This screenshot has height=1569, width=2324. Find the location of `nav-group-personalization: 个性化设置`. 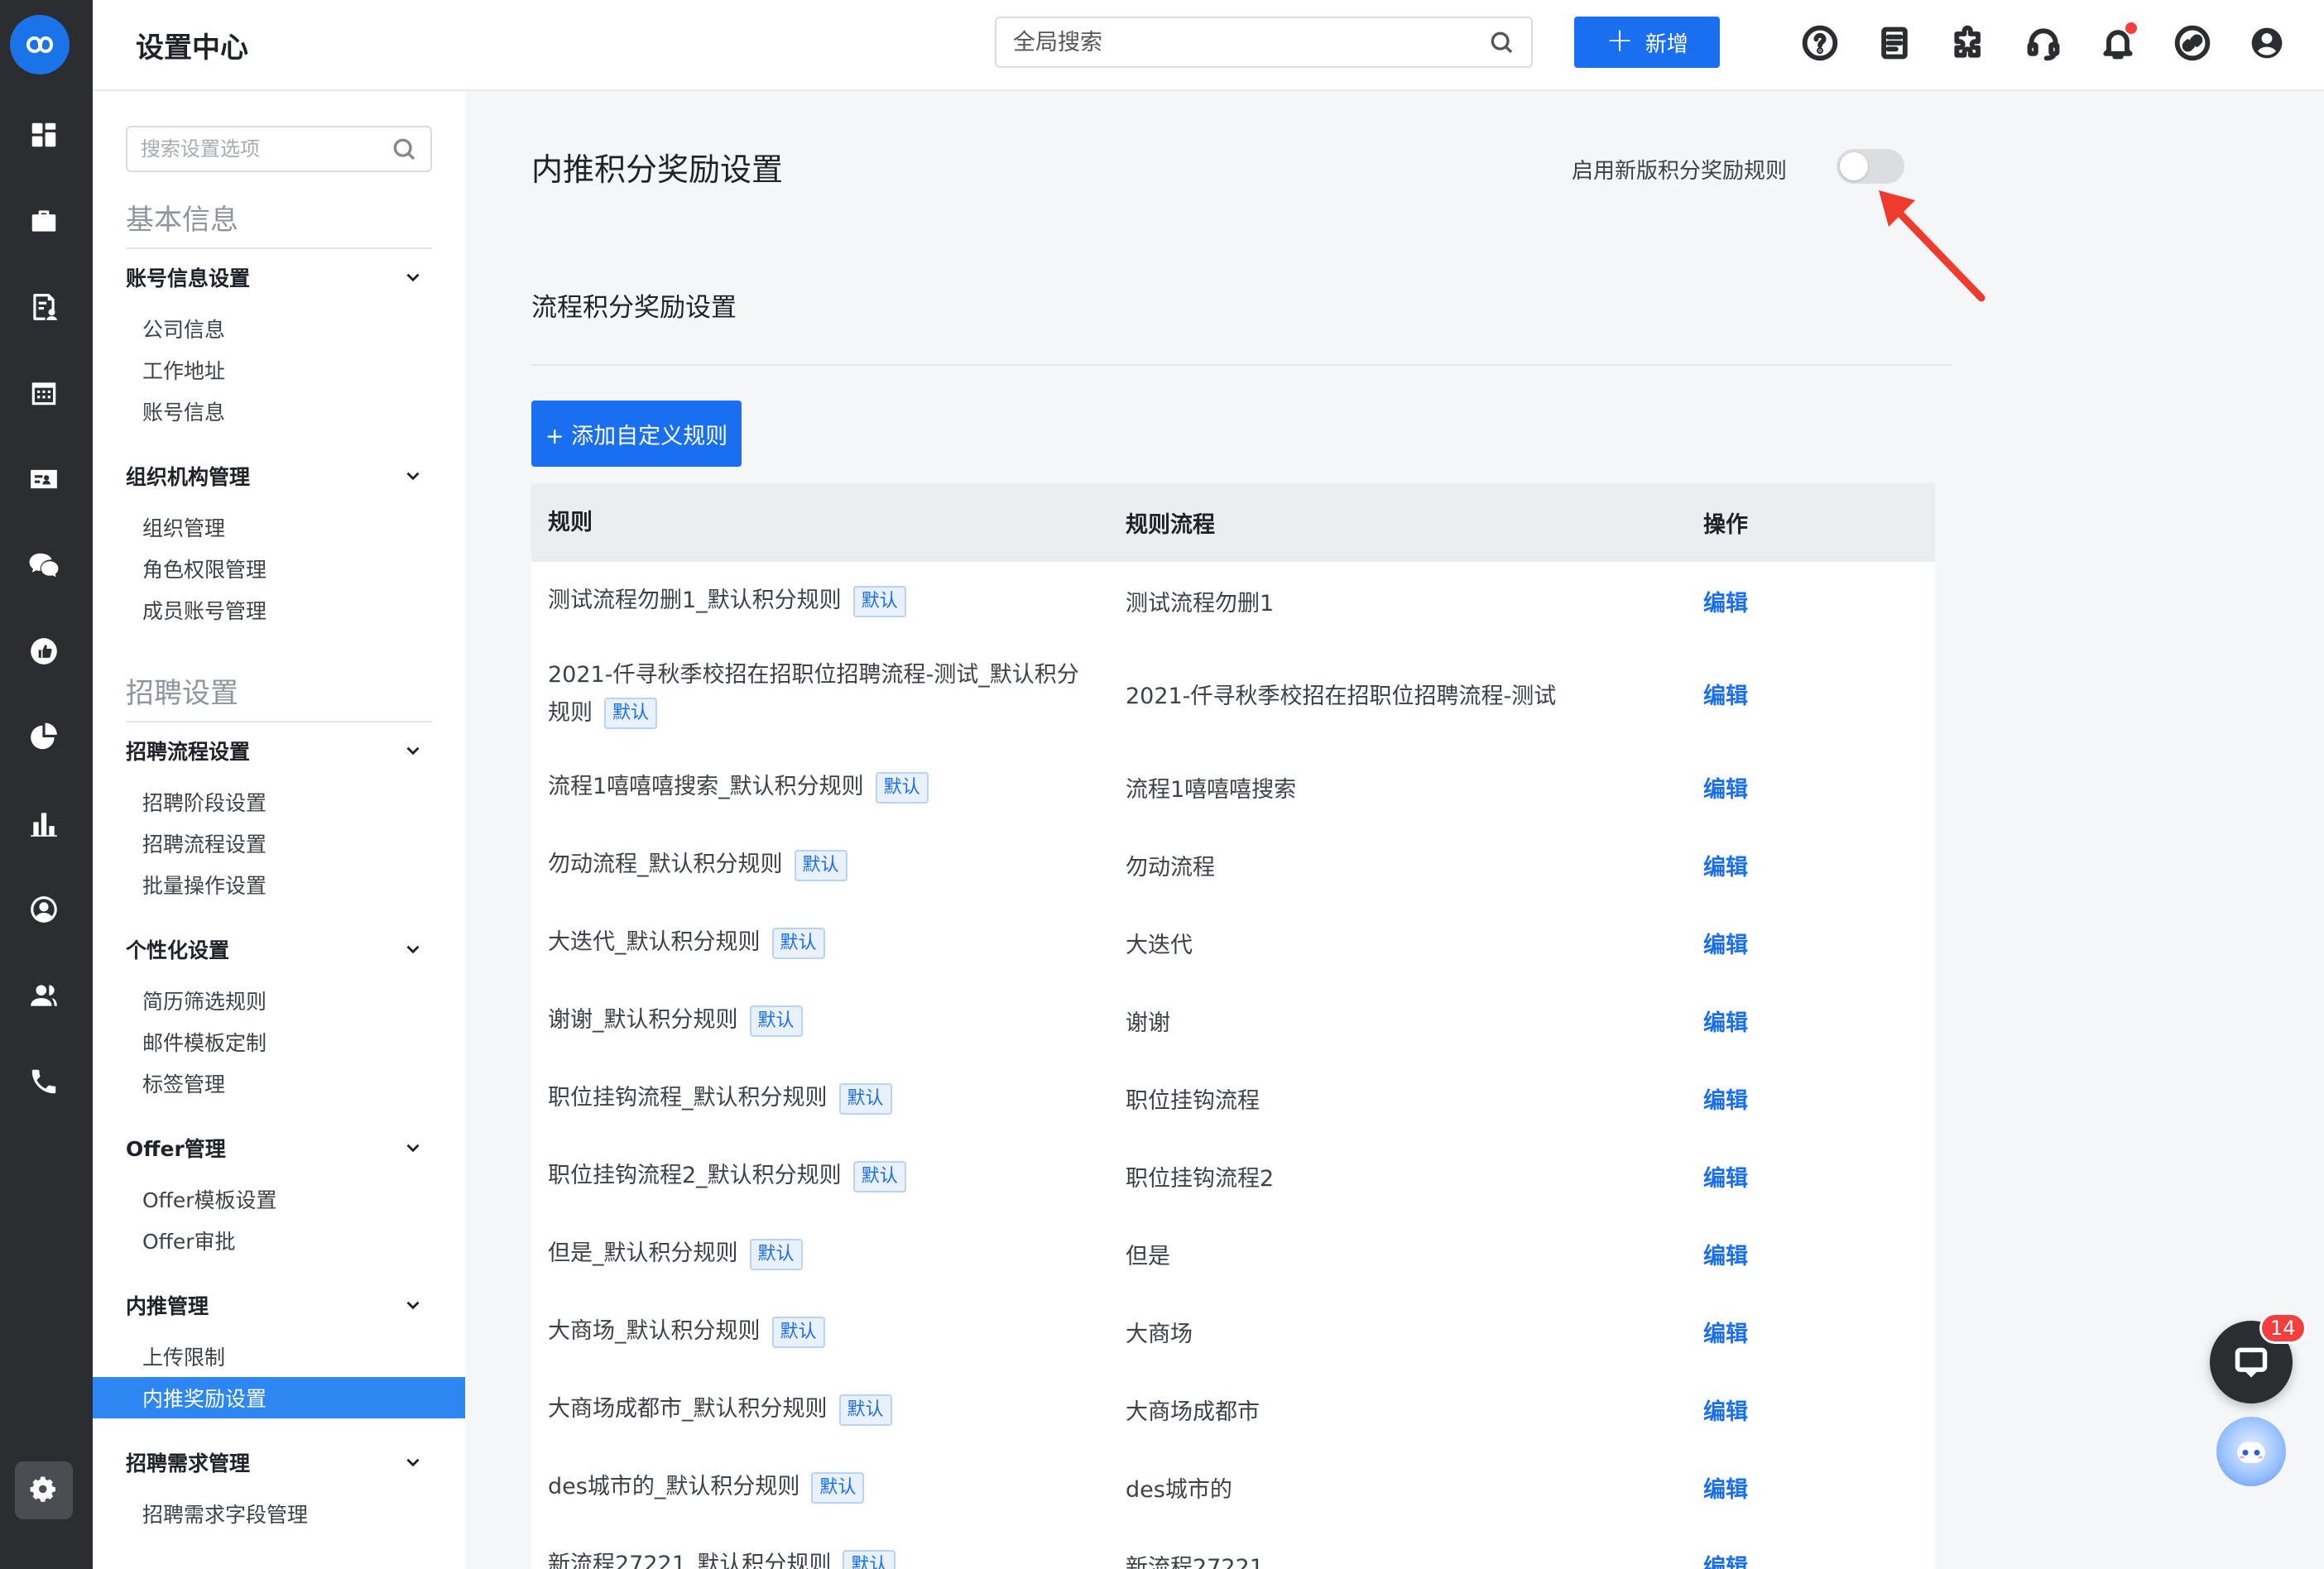

nav-group-personalization: 个性化设置 is located at coordinates (279, 949).